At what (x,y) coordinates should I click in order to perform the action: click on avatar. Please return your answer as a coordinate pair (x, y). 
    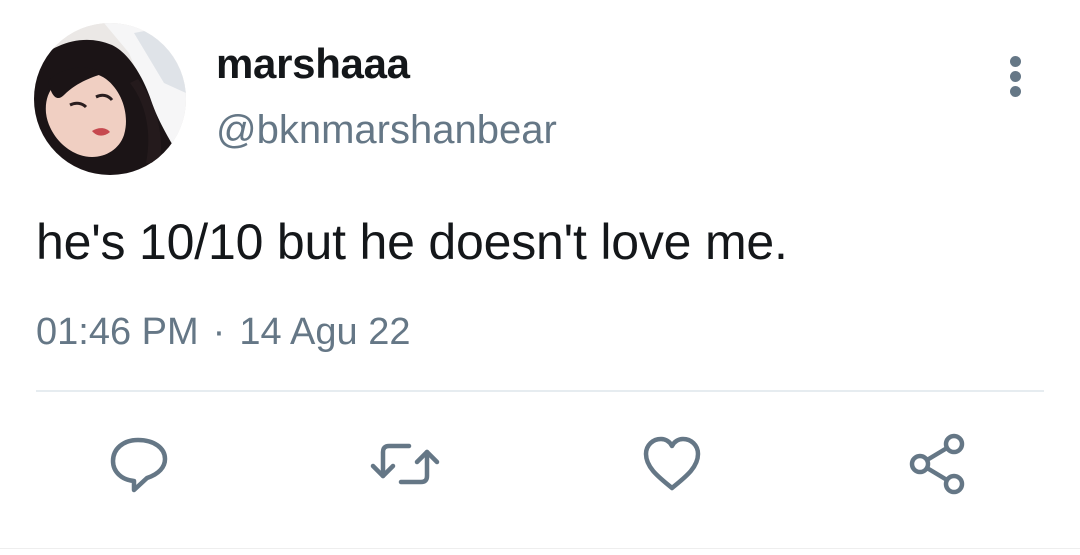
    Looking at the image, I should click on (110, 99).